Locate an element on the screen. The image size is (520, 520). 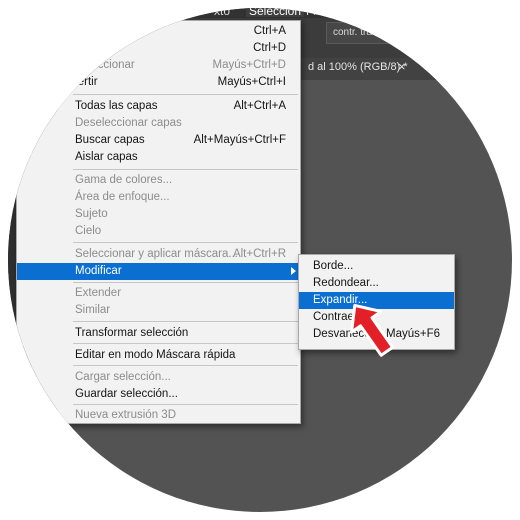
menu-item-editar-mascara-rapida: Editar en modo Máscara rápida is located at coordinates (158, 355).